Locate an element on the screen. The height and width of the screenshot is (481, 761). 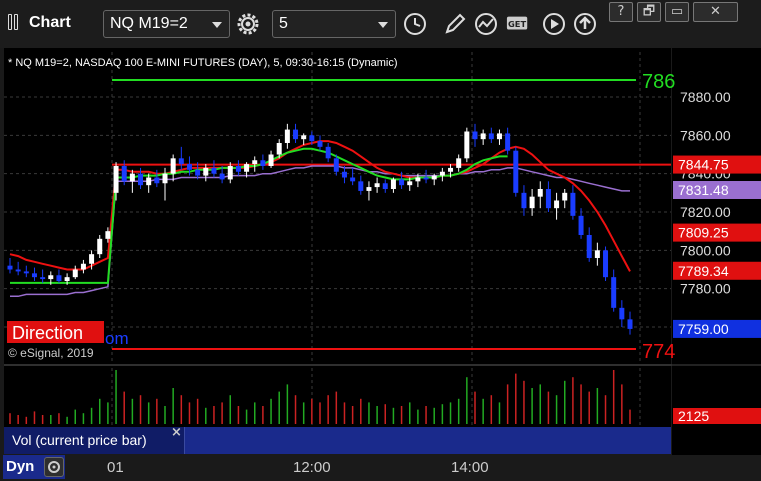
dyn-settings-icon is located at coordinates (54, 467).